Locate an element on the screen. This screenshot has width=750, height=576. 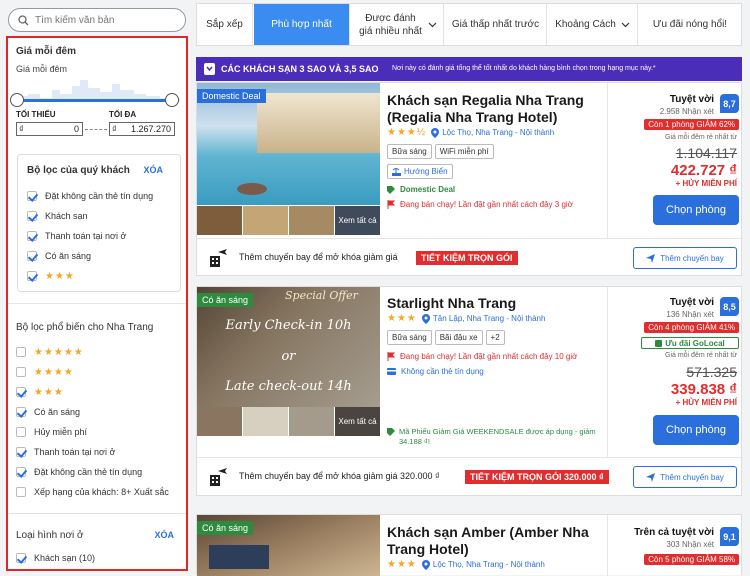
tab-best-match: Phù hợp nhất is located at coordinates (302, 24).